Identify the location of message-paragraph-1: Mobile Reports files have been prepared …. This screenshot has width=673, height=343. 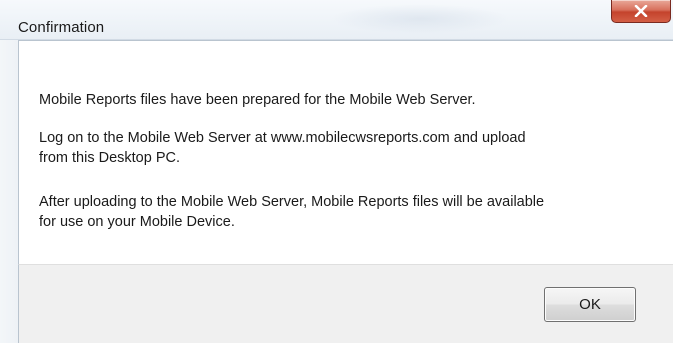
(257, 100).